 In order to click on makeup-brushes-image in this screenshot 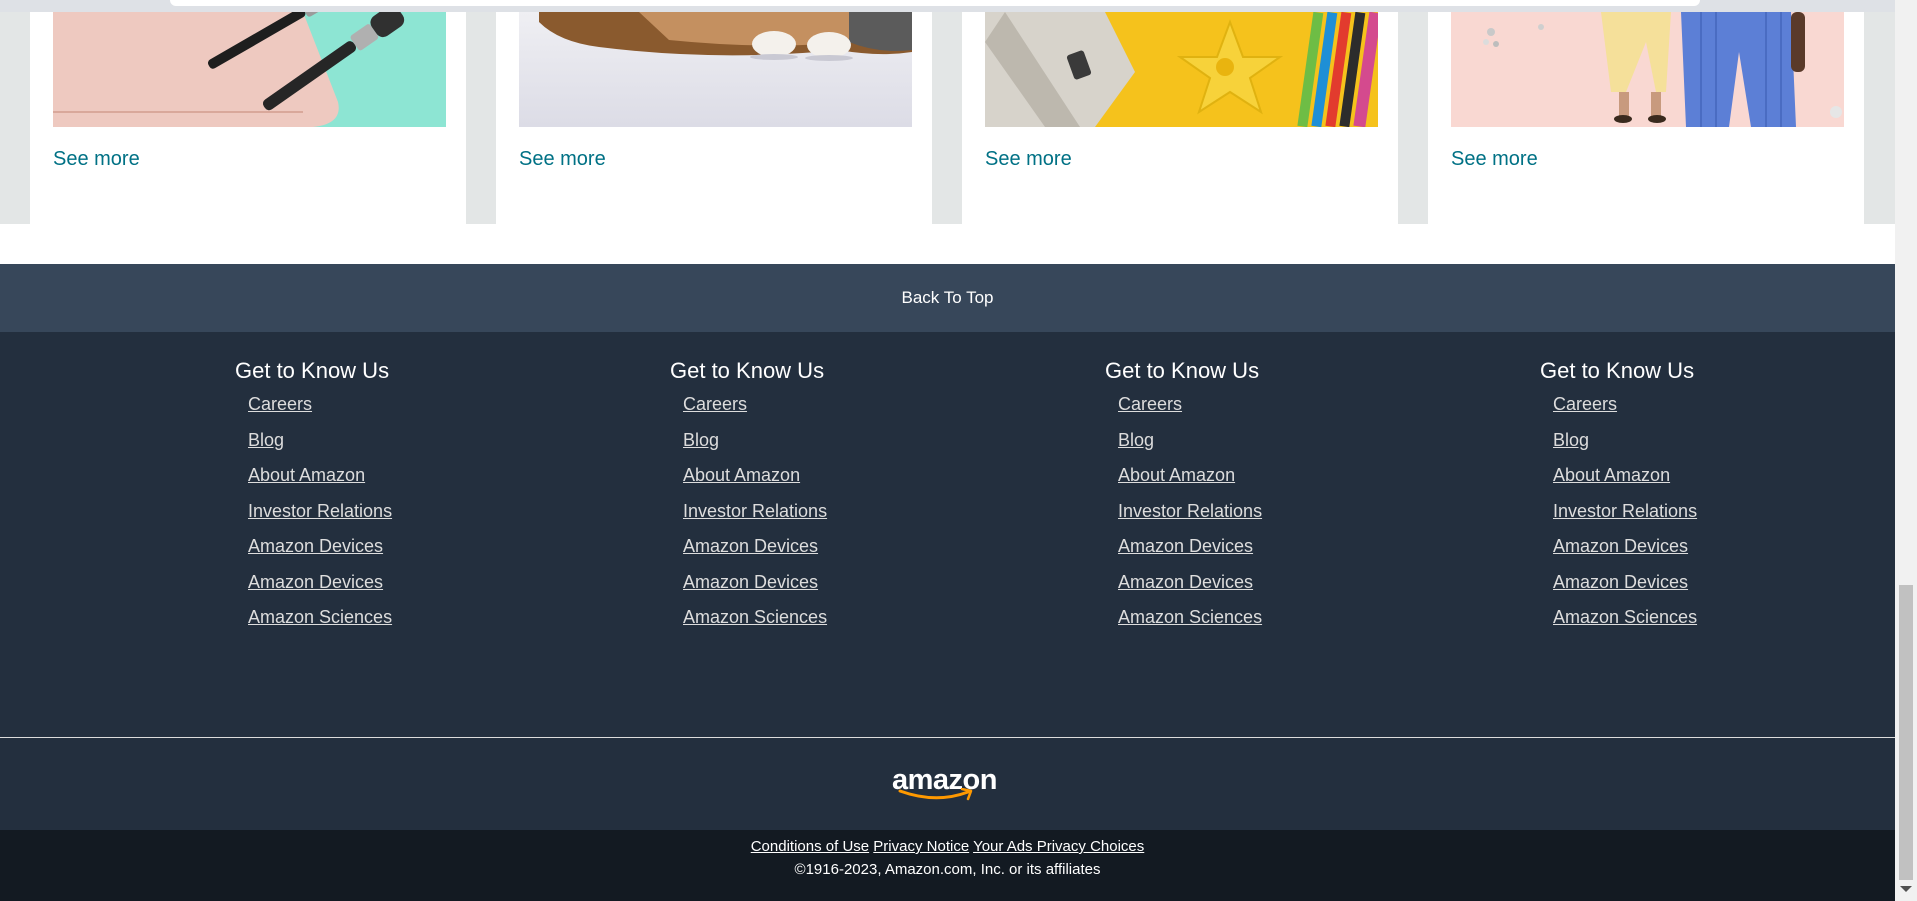, I will do `click(249, 69)`.